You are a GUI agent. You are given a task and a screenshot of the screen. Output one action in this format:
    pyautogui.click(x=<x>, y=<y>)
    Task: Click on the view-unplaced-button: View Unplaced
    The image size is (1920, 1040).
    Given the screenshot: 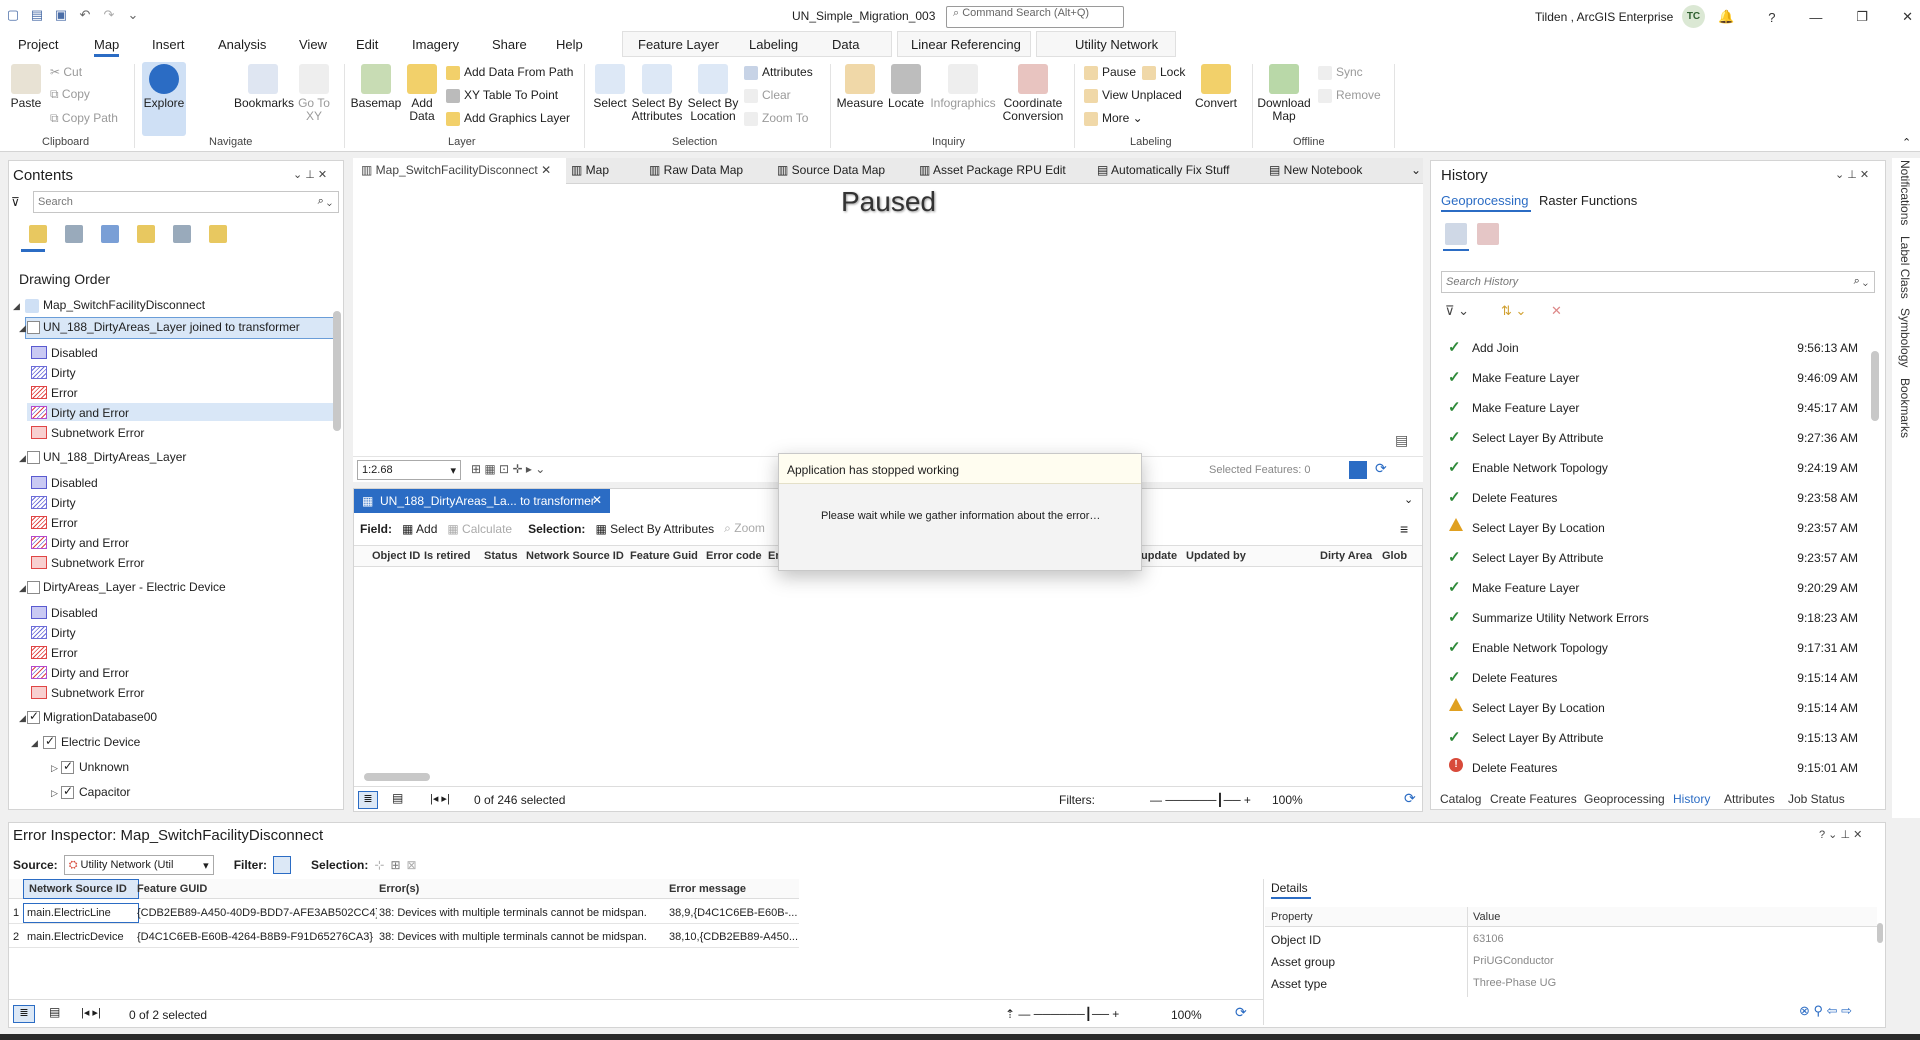 What is the action you would take?
    pyautogui.click(x=1133, y=96)
    